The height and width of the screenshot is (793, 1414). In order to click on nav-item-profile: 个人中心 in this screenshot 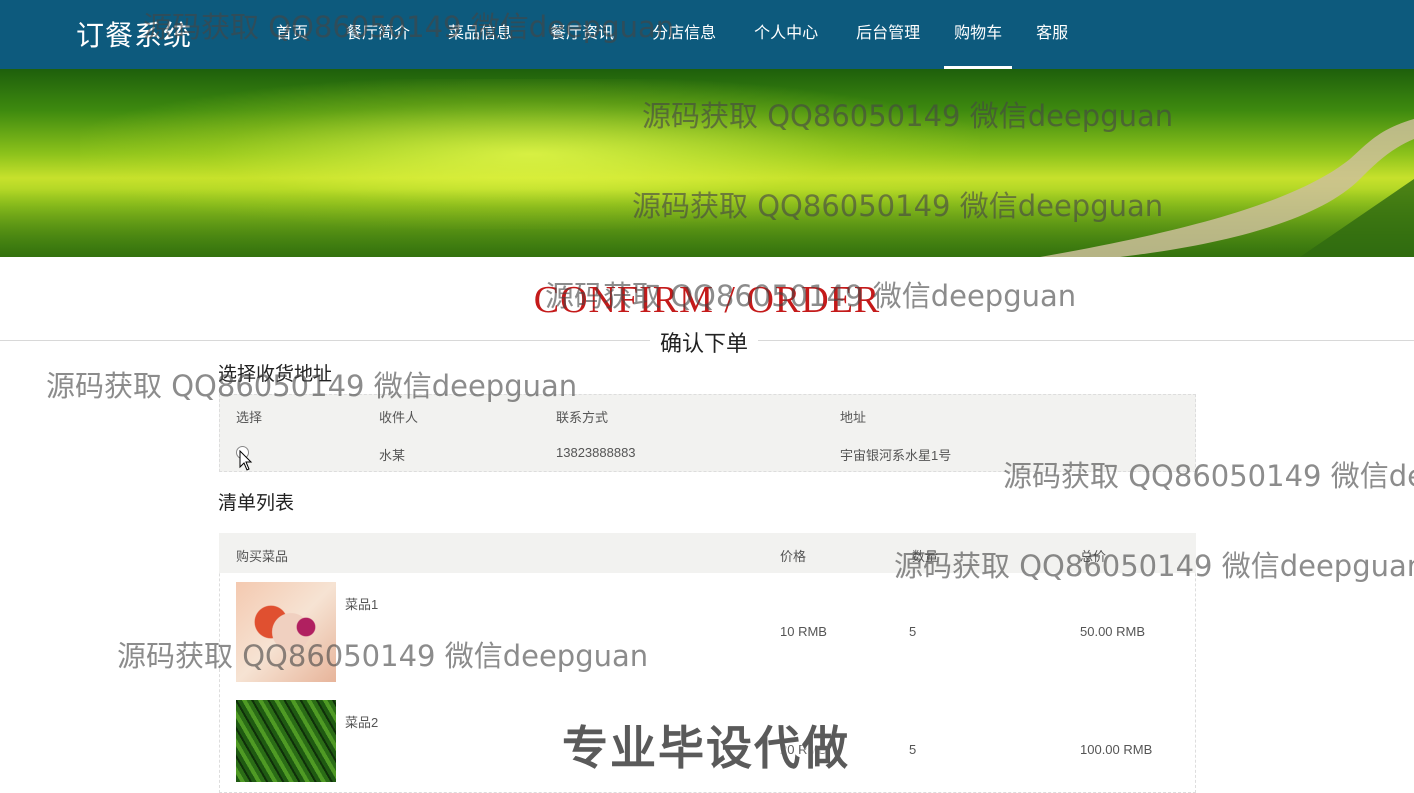, I will do `click(786, 34)`.